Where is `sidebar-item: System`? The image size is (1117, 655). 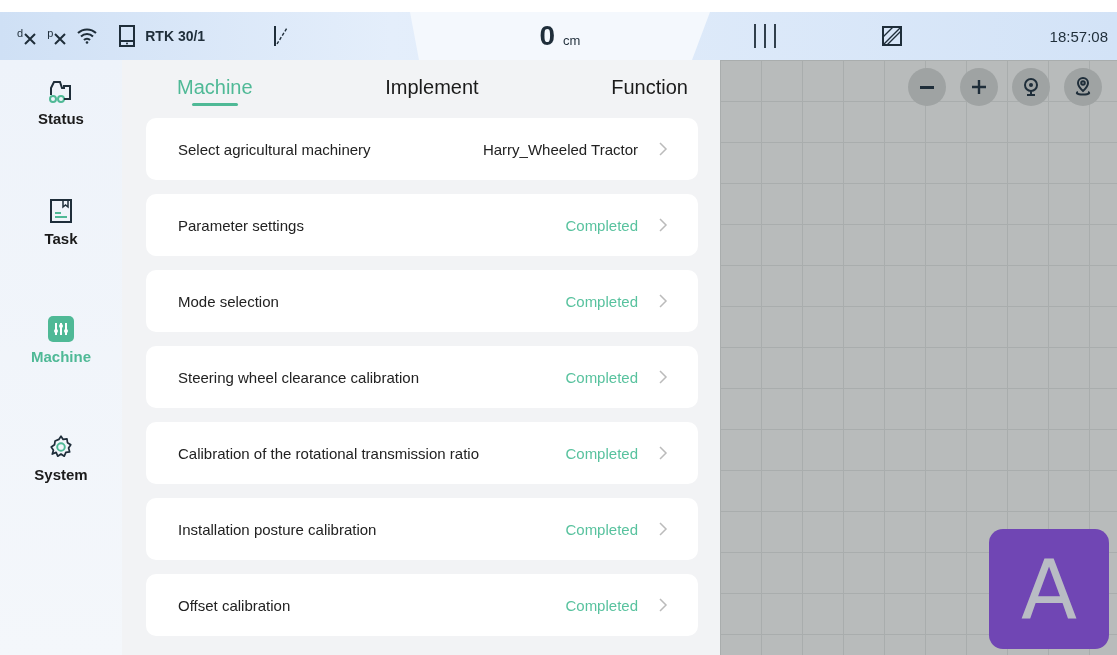 sidebar-item: System is located at coordinates (61, 476).